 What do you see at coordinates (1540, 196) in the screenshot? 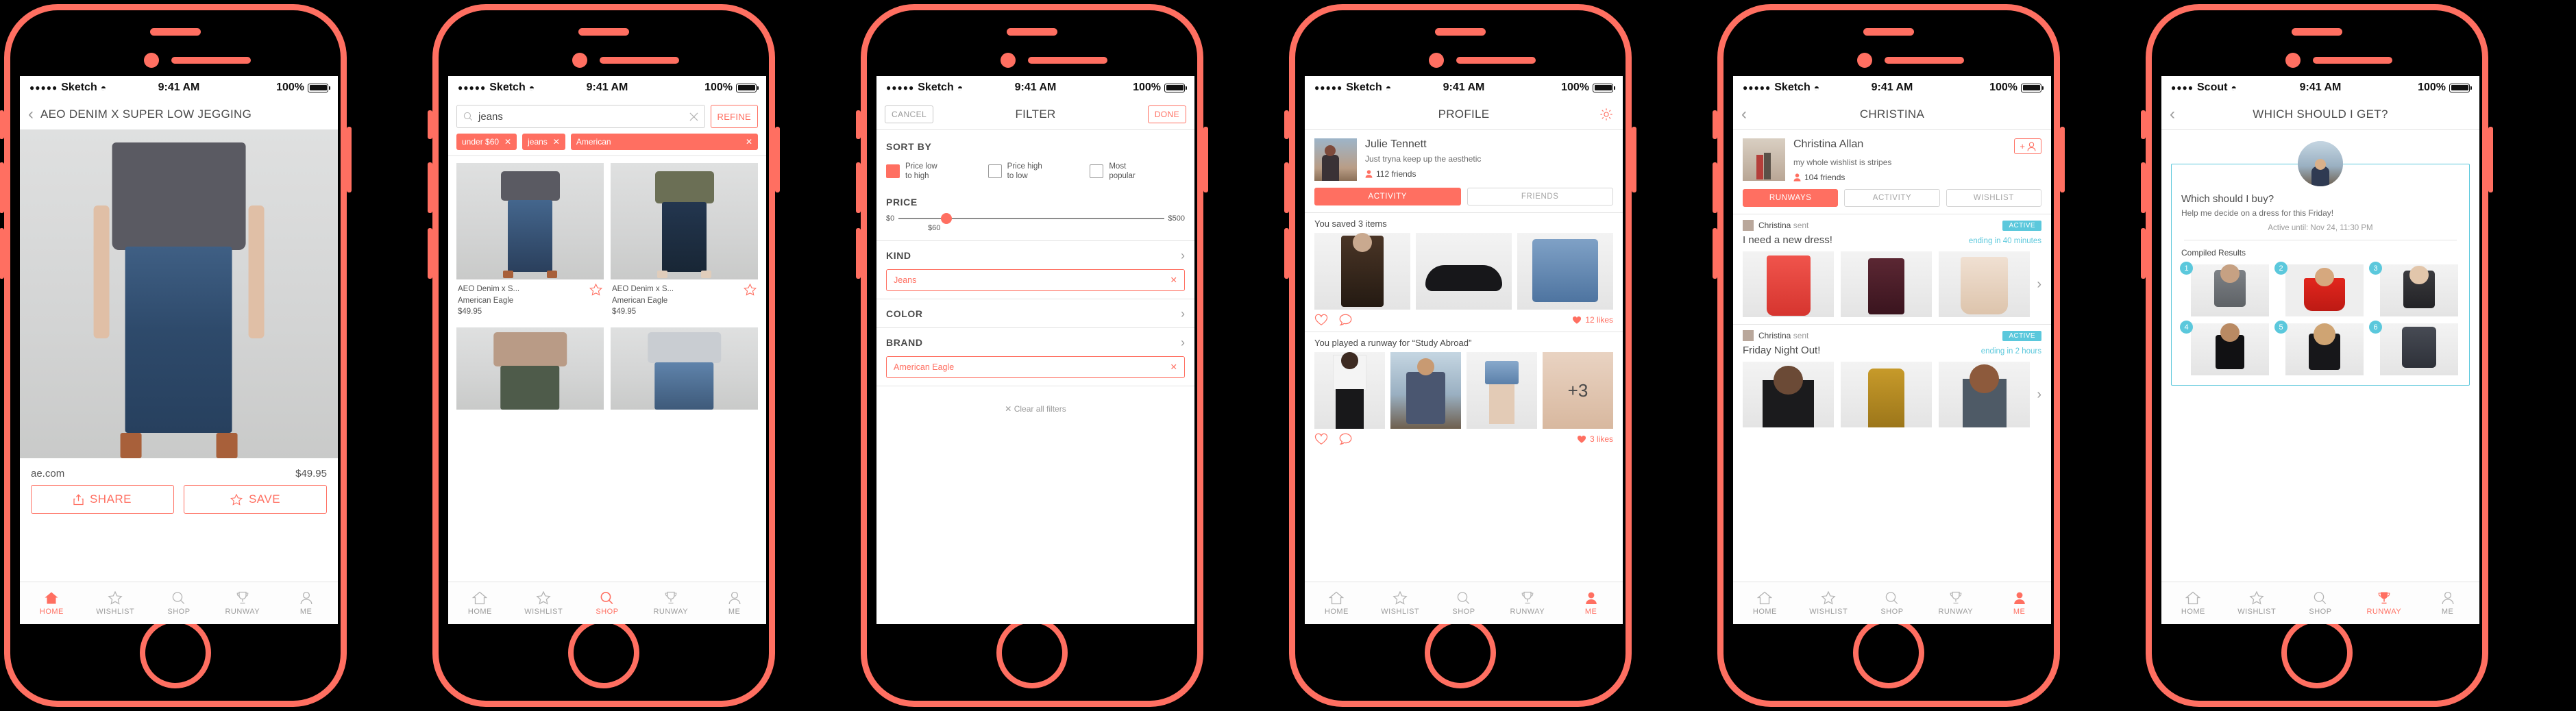
I see `tab-friends: FRIENDS` at bounding box center [1540, 196].